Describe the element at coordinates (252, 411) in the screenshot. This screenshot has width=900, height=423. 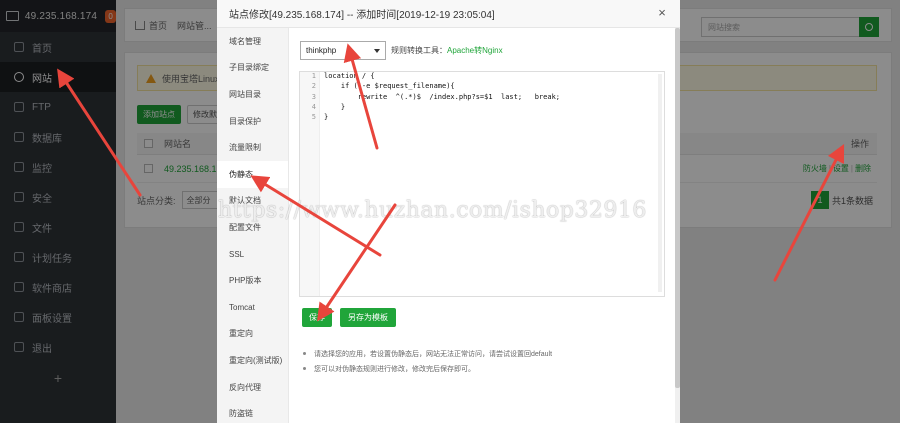
I see `nav-hotlink: 防盗链` at that location.